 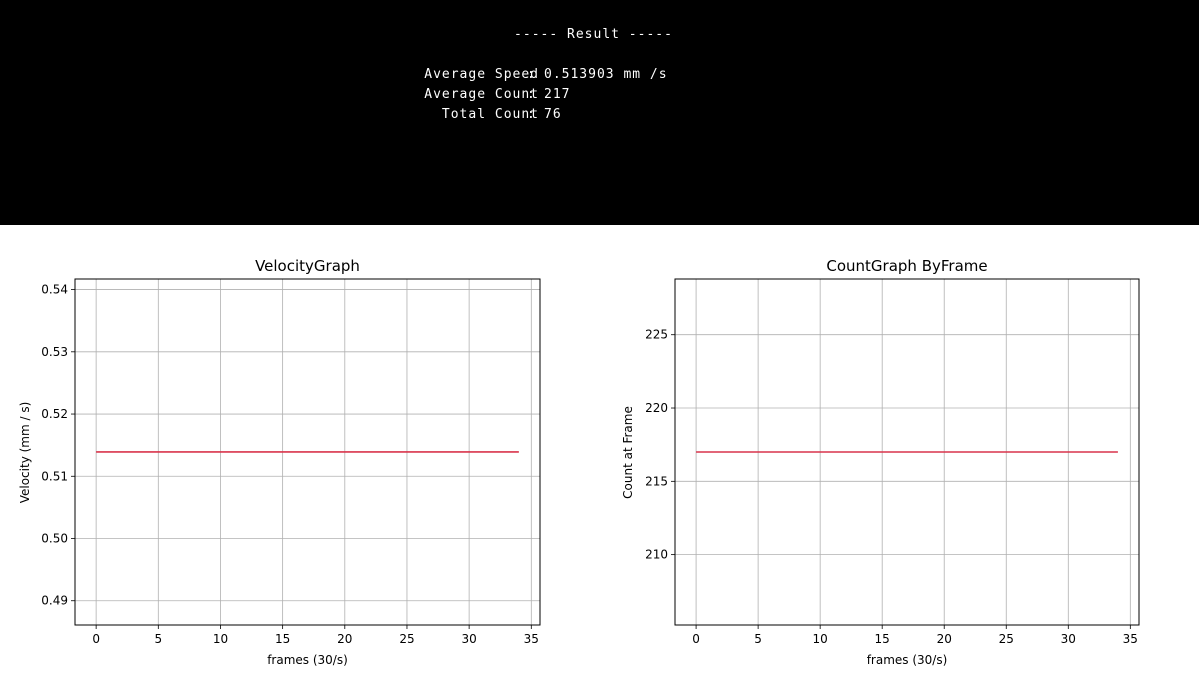 What do you see at coordinates (656, 555) in the screenshot?
I see `y-tick-label: 210` at bounding box center [656, 555].